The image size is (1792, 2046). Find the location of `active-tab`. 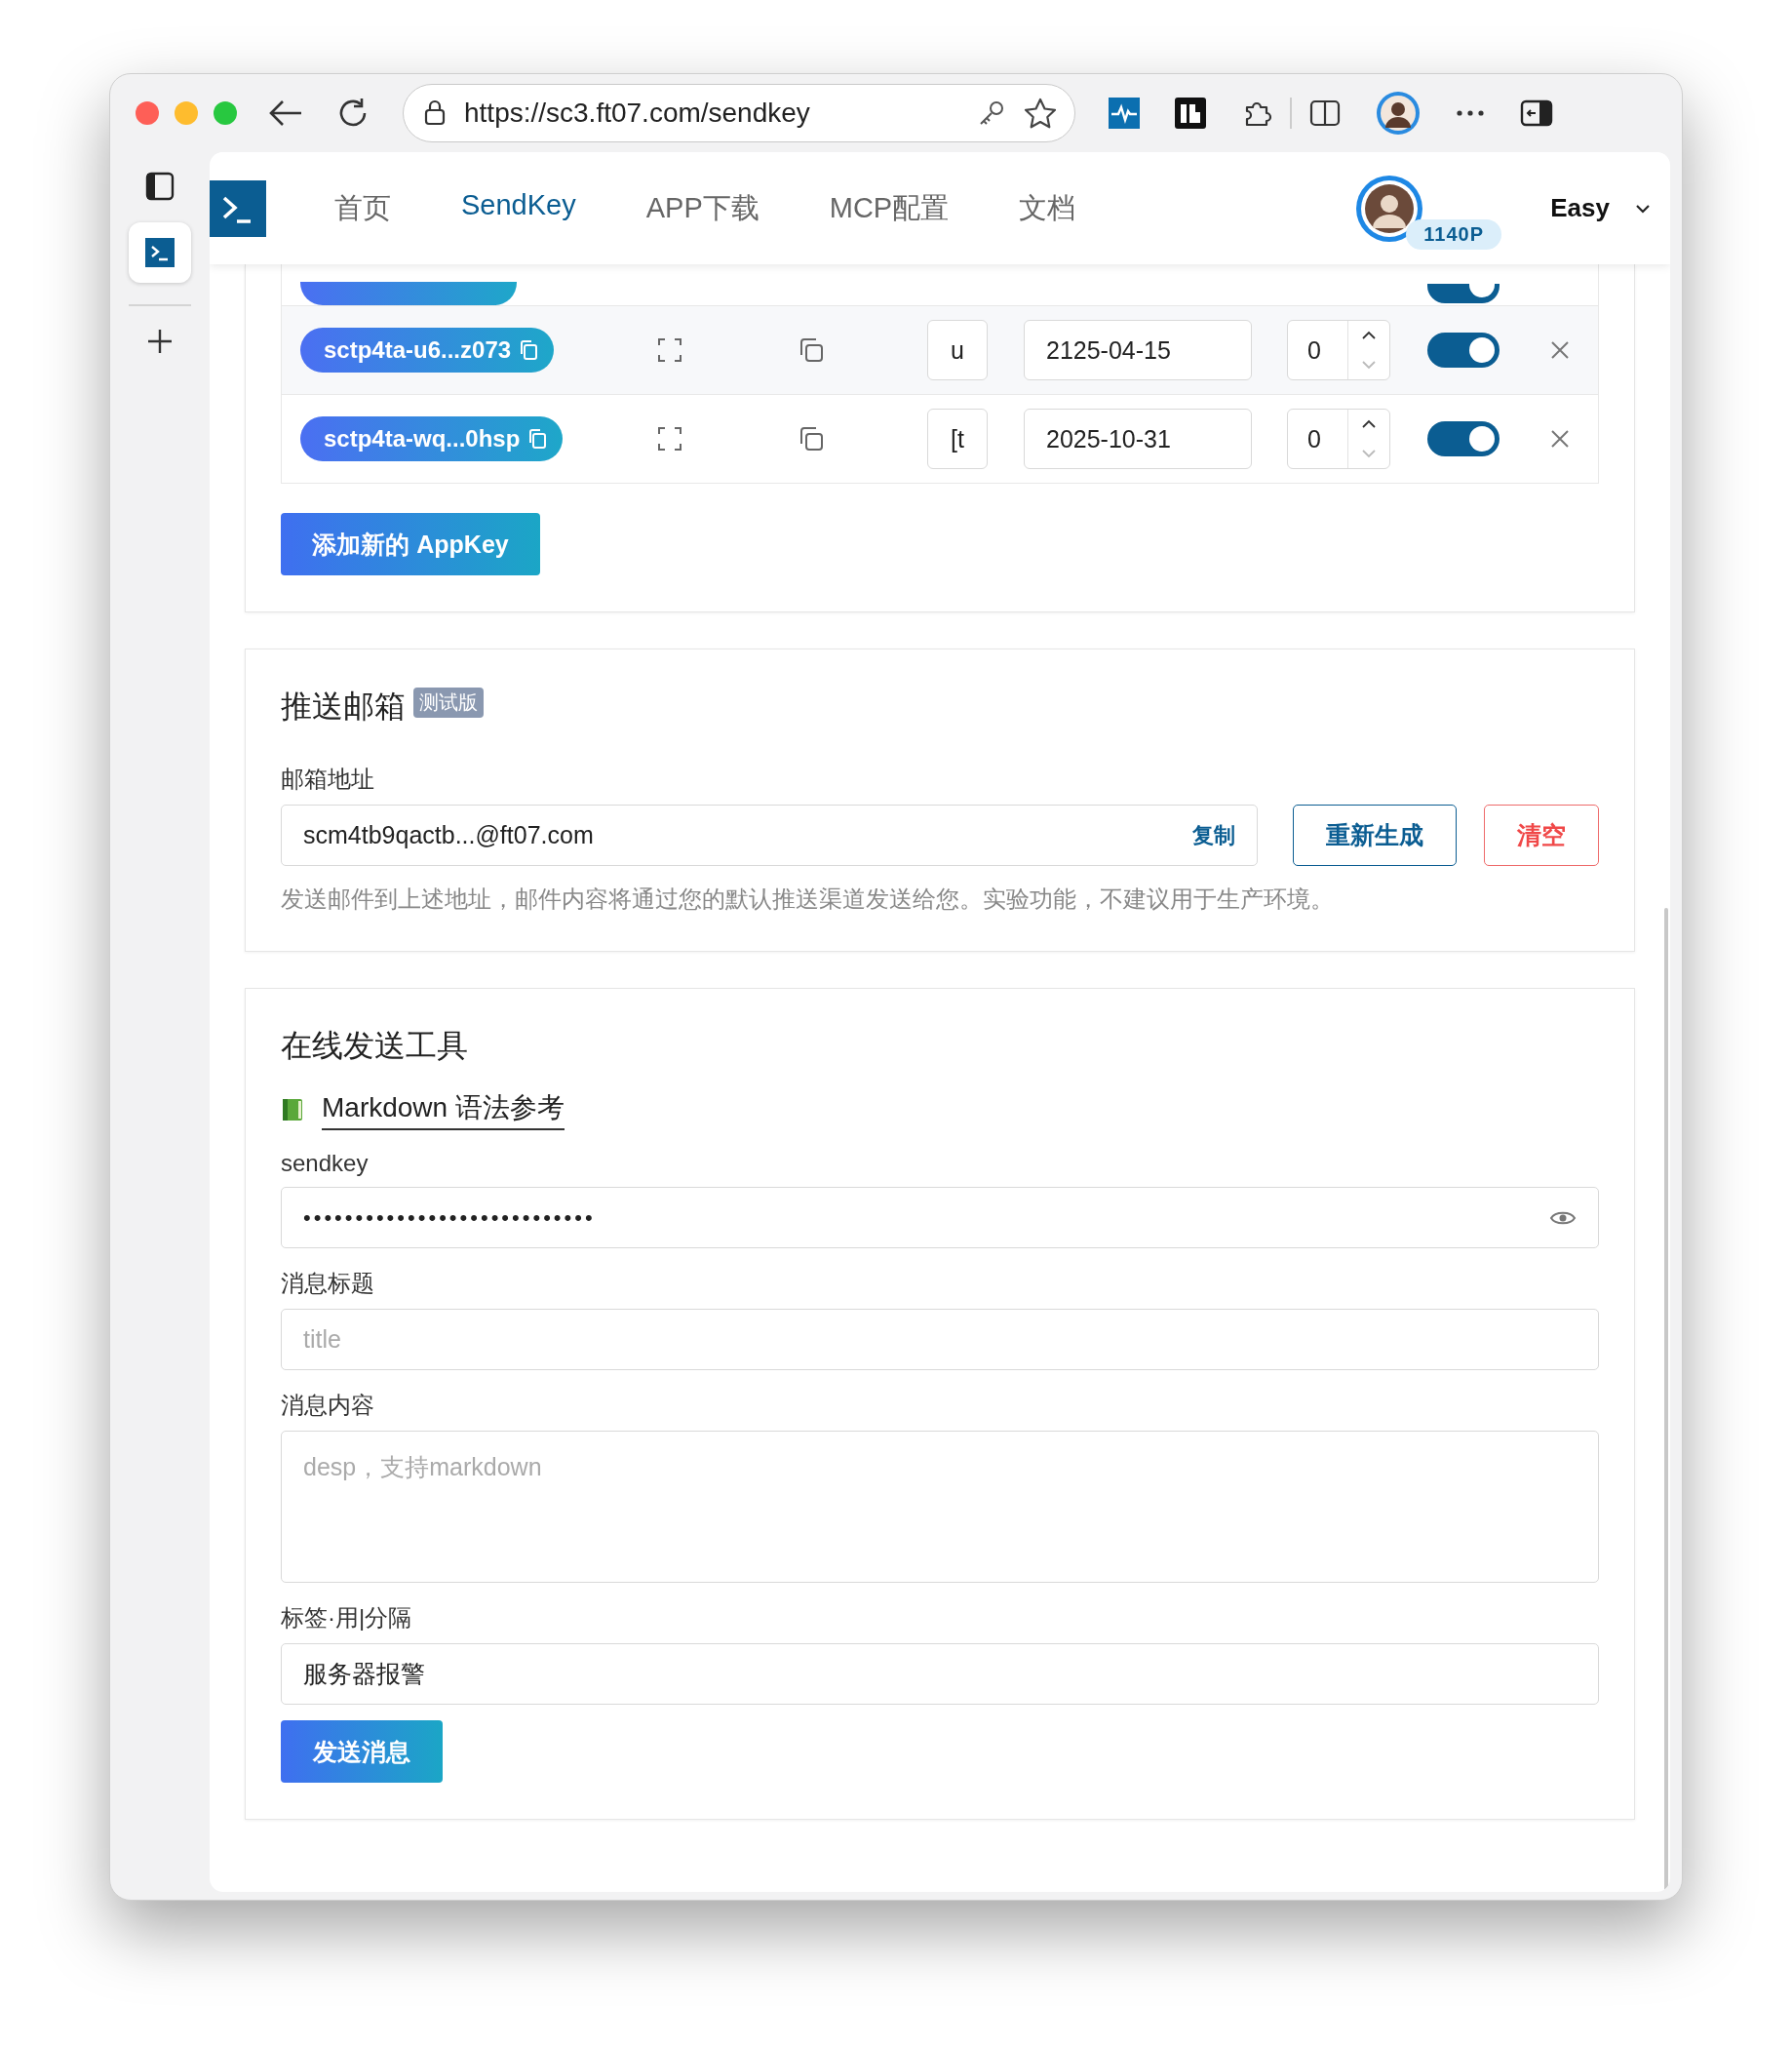

active-tab is located at coordinates (160, 253).